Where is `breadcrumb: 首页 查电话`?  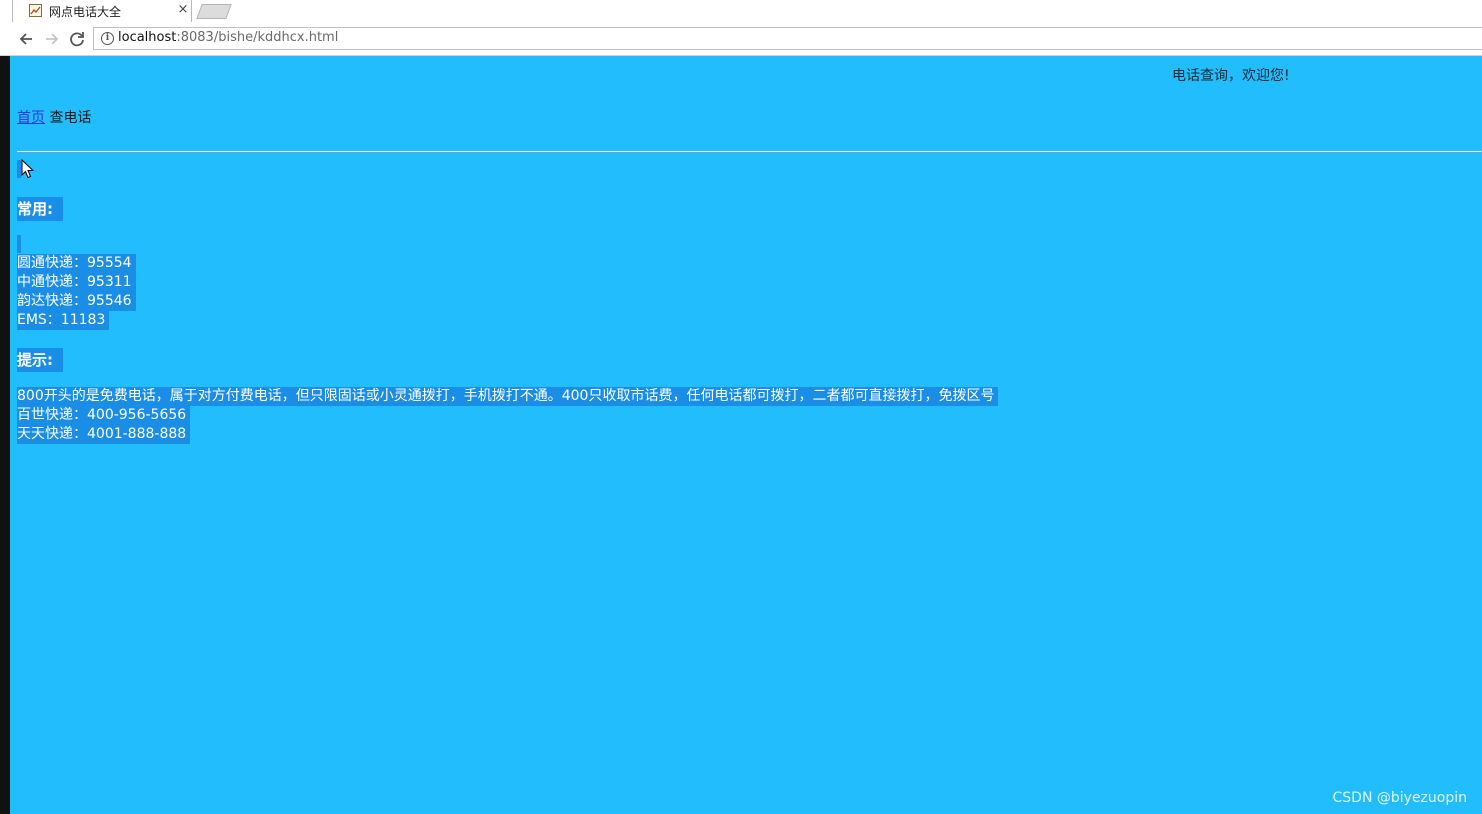
breadcrumb: 首页 查电话 is located at coordinates (54, 117).